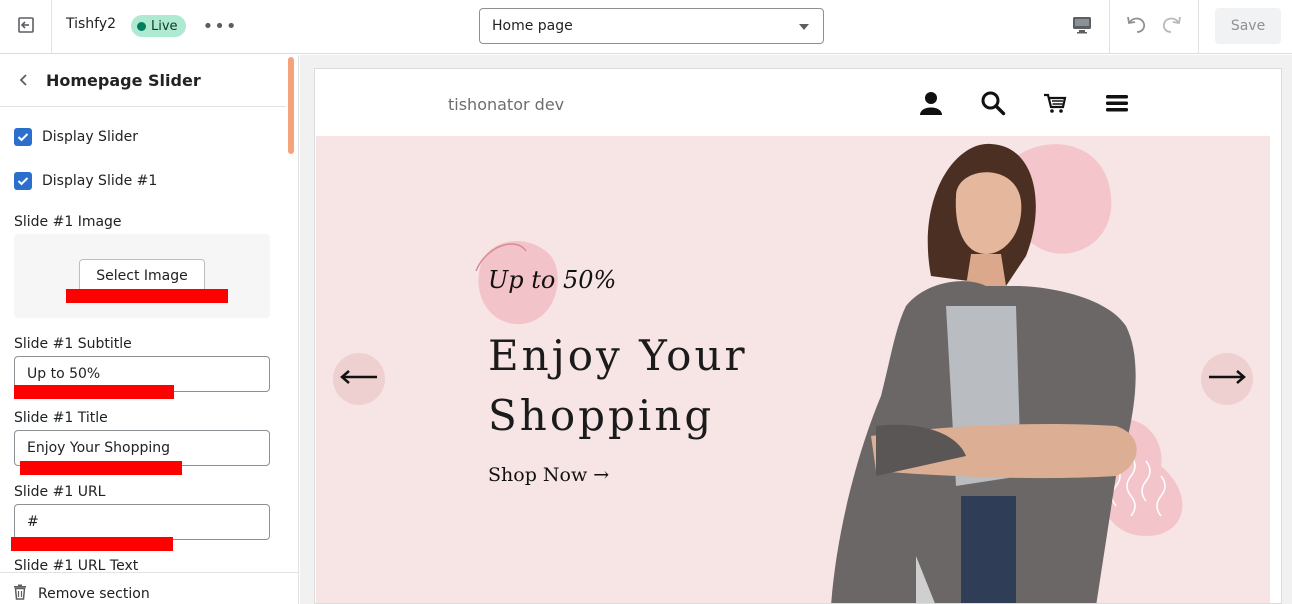  I want to click on shop-now-link: Shop Now →, so click(548, 475).